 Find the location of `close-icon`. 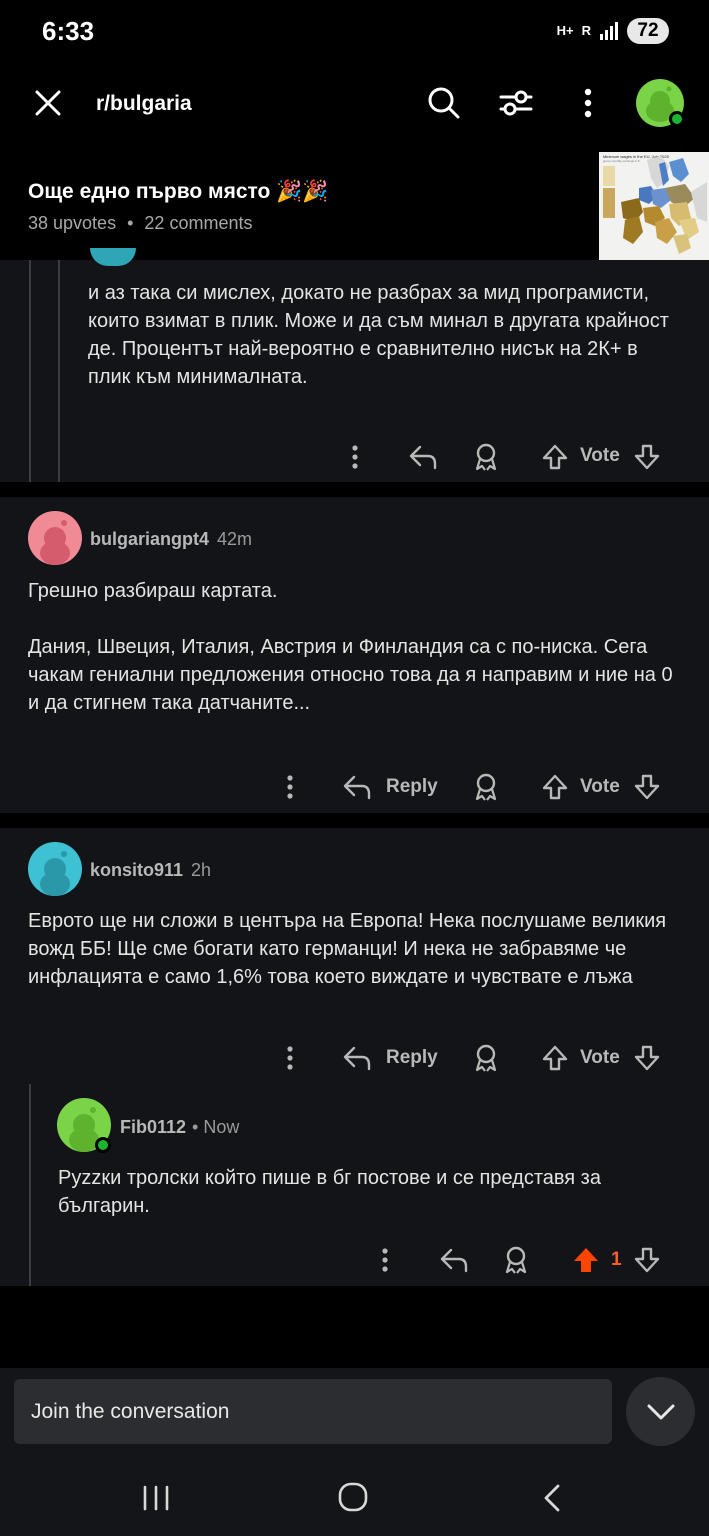

close-icon is located at coordinates (48, 103).